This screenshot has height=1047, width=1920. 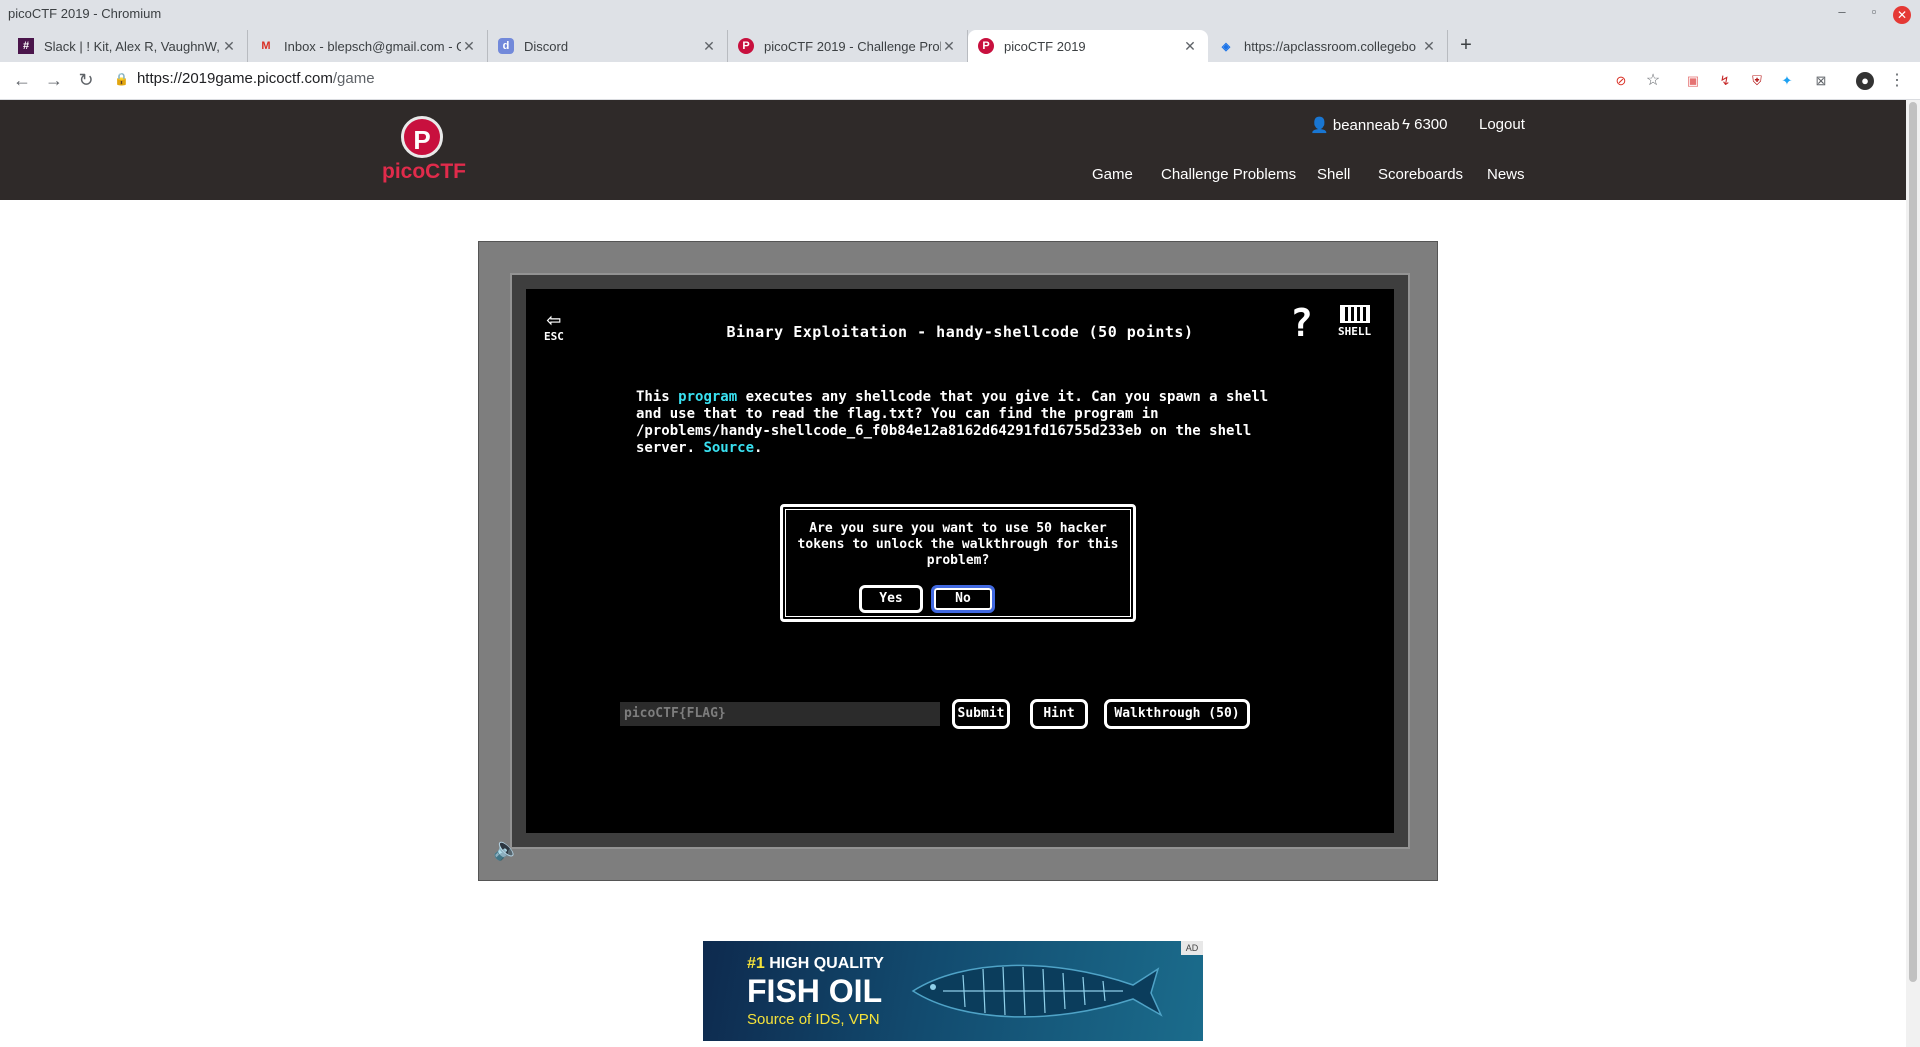 What do you see at coordinates (86, 80) in the screenshot?
I see `reload-button: ↻` at bounding box center [86, 80].